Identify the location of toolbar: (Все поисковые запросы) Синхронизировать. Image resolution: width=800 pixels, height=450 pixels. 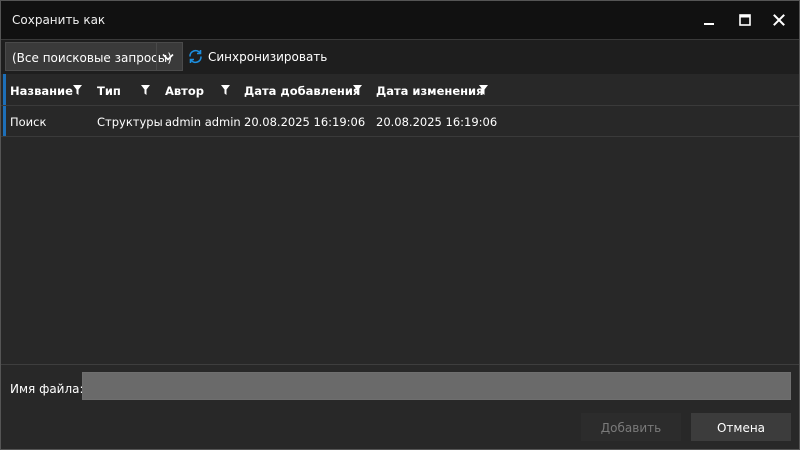
(400, 56).